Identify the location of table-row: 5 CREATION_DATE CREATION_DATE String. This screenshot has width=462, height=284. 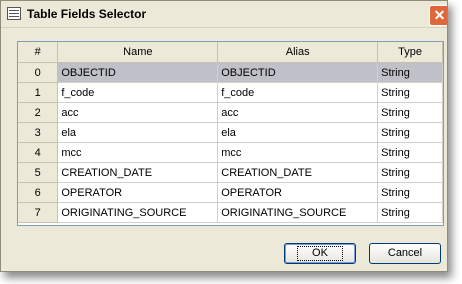
(230, 172).